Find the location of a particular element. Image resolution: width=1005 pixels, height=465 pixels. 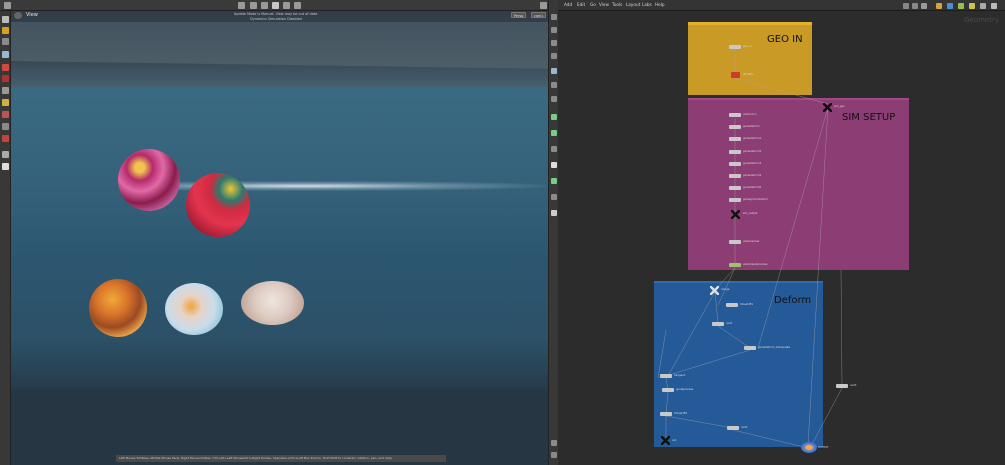

menu-tools: Tools is located at coordinates (617, 4).